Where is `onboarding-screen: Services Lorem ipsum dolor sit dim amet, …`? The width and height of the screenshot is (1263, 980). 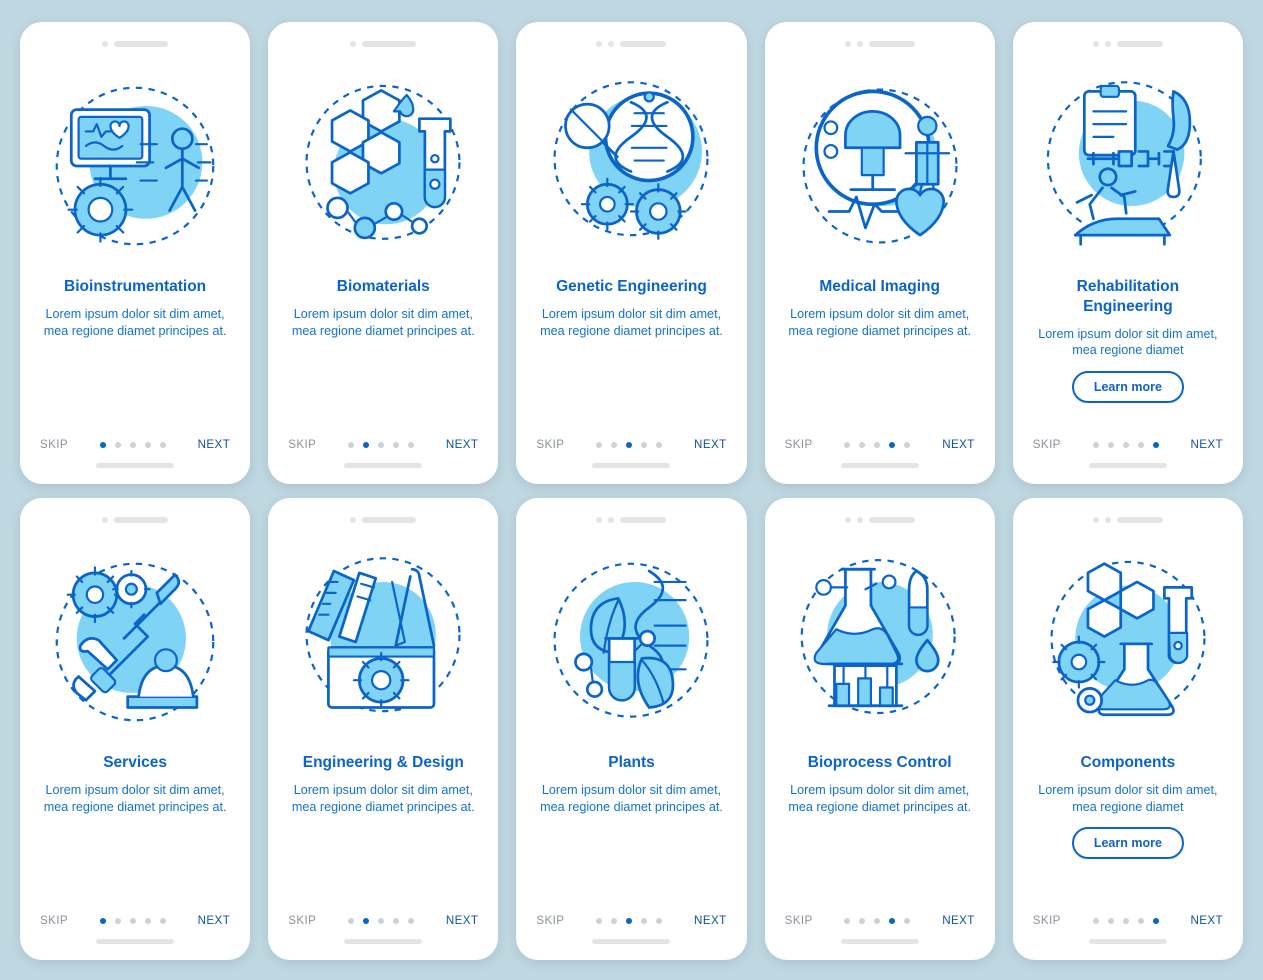 onboarding-screen: Services Lorem ipsum dolor sit dim amet, … is located at coordinates (135, 729).